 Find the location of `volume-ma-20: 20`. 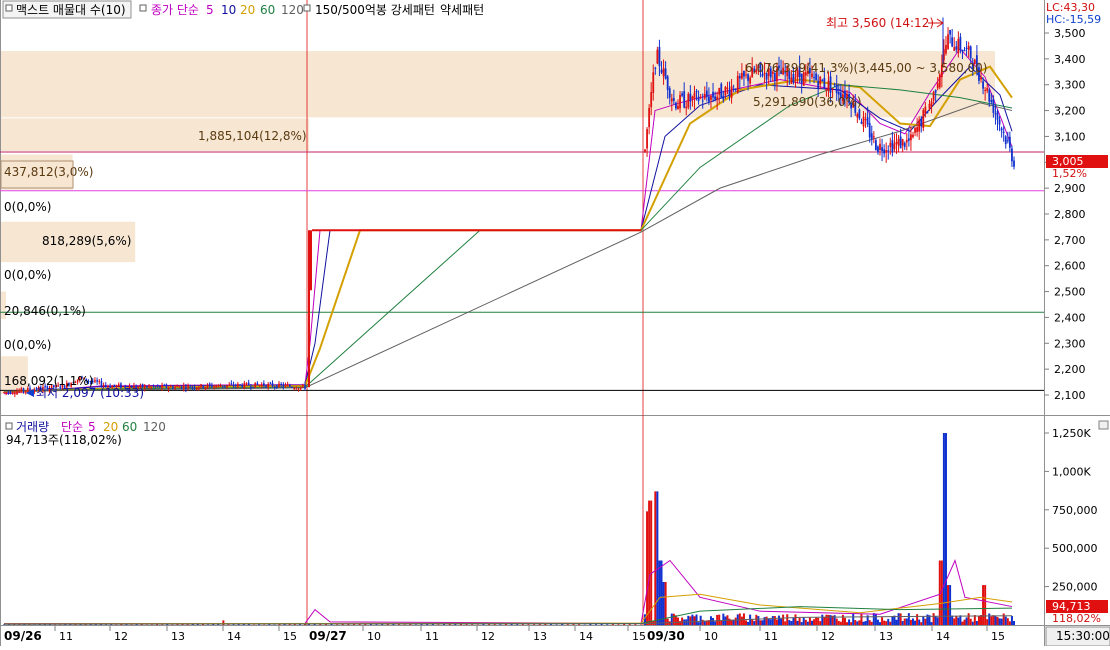

volume-ma-20: 20 is located at coordinates (110, 427).